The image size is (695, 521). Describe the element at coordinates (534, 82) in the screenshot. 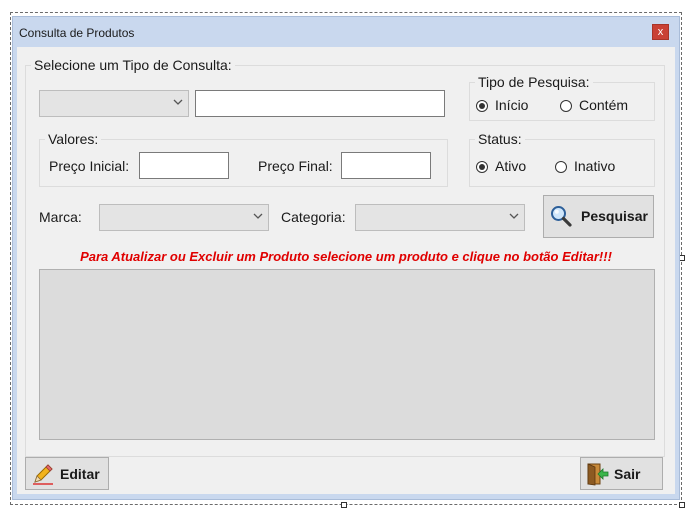

I see `tipo-pesquisa-label: Tipo de Pesquisa:` at that location.